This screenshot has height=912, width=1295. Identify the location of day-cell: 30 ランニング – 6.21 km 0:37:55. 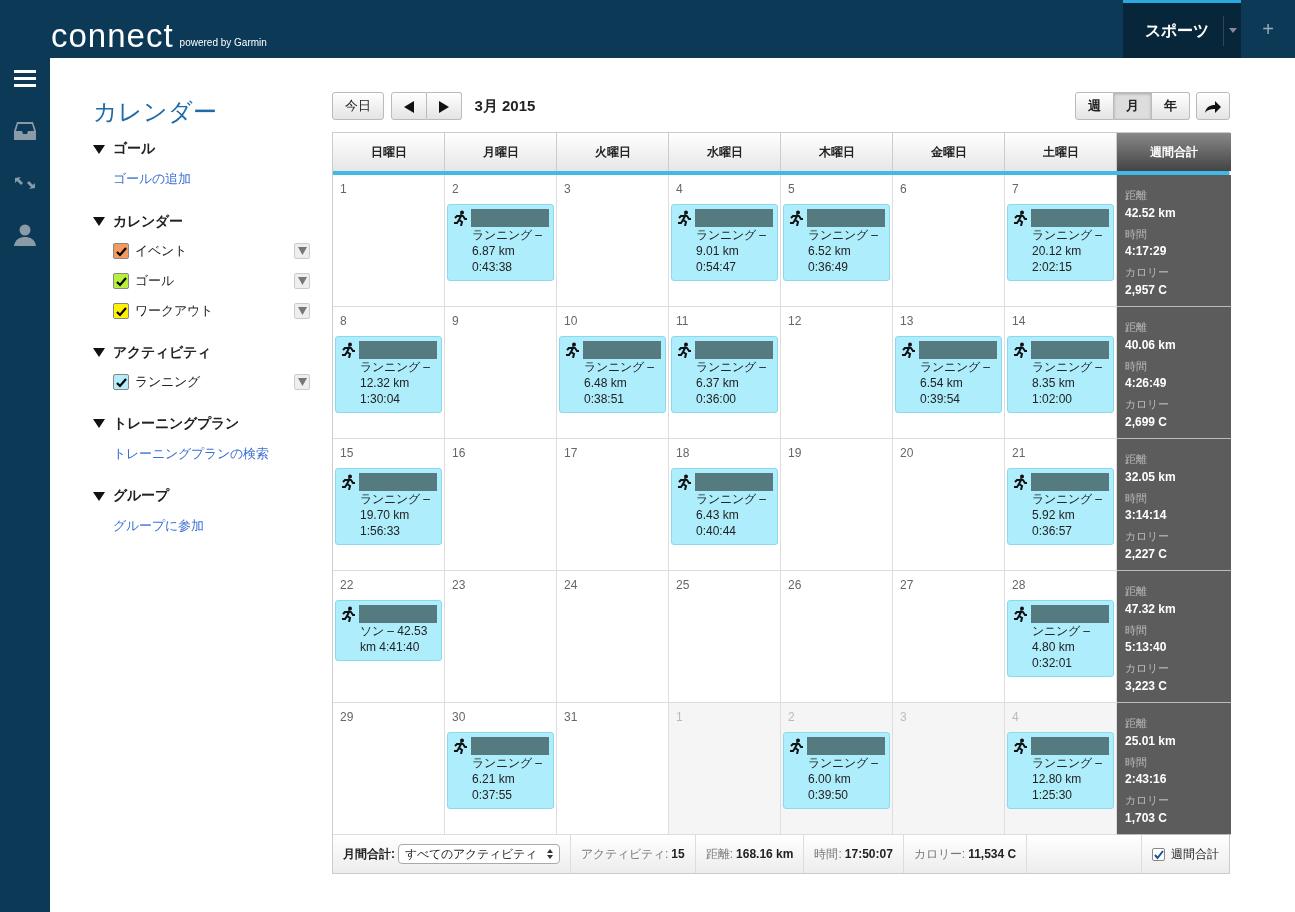
(501, 769).